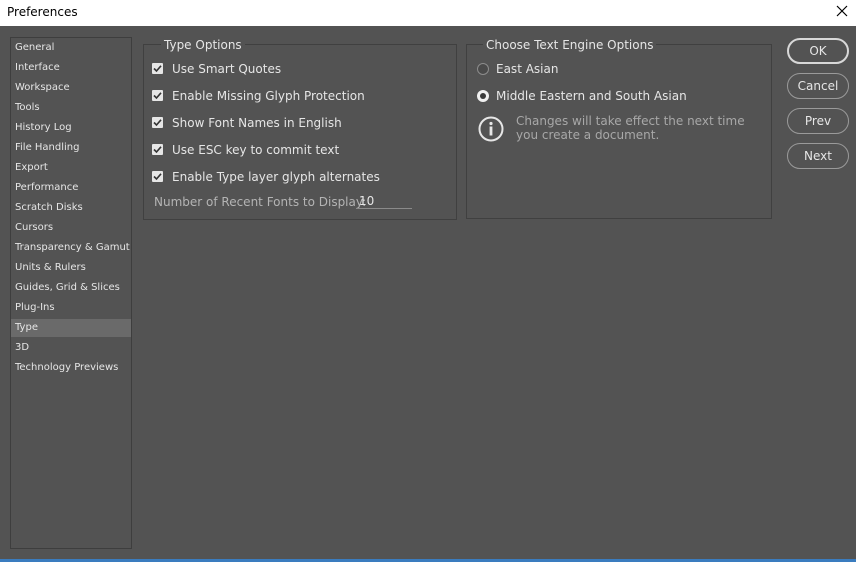  I want to click on sidebar-item-export: Export, so click(71, 168).